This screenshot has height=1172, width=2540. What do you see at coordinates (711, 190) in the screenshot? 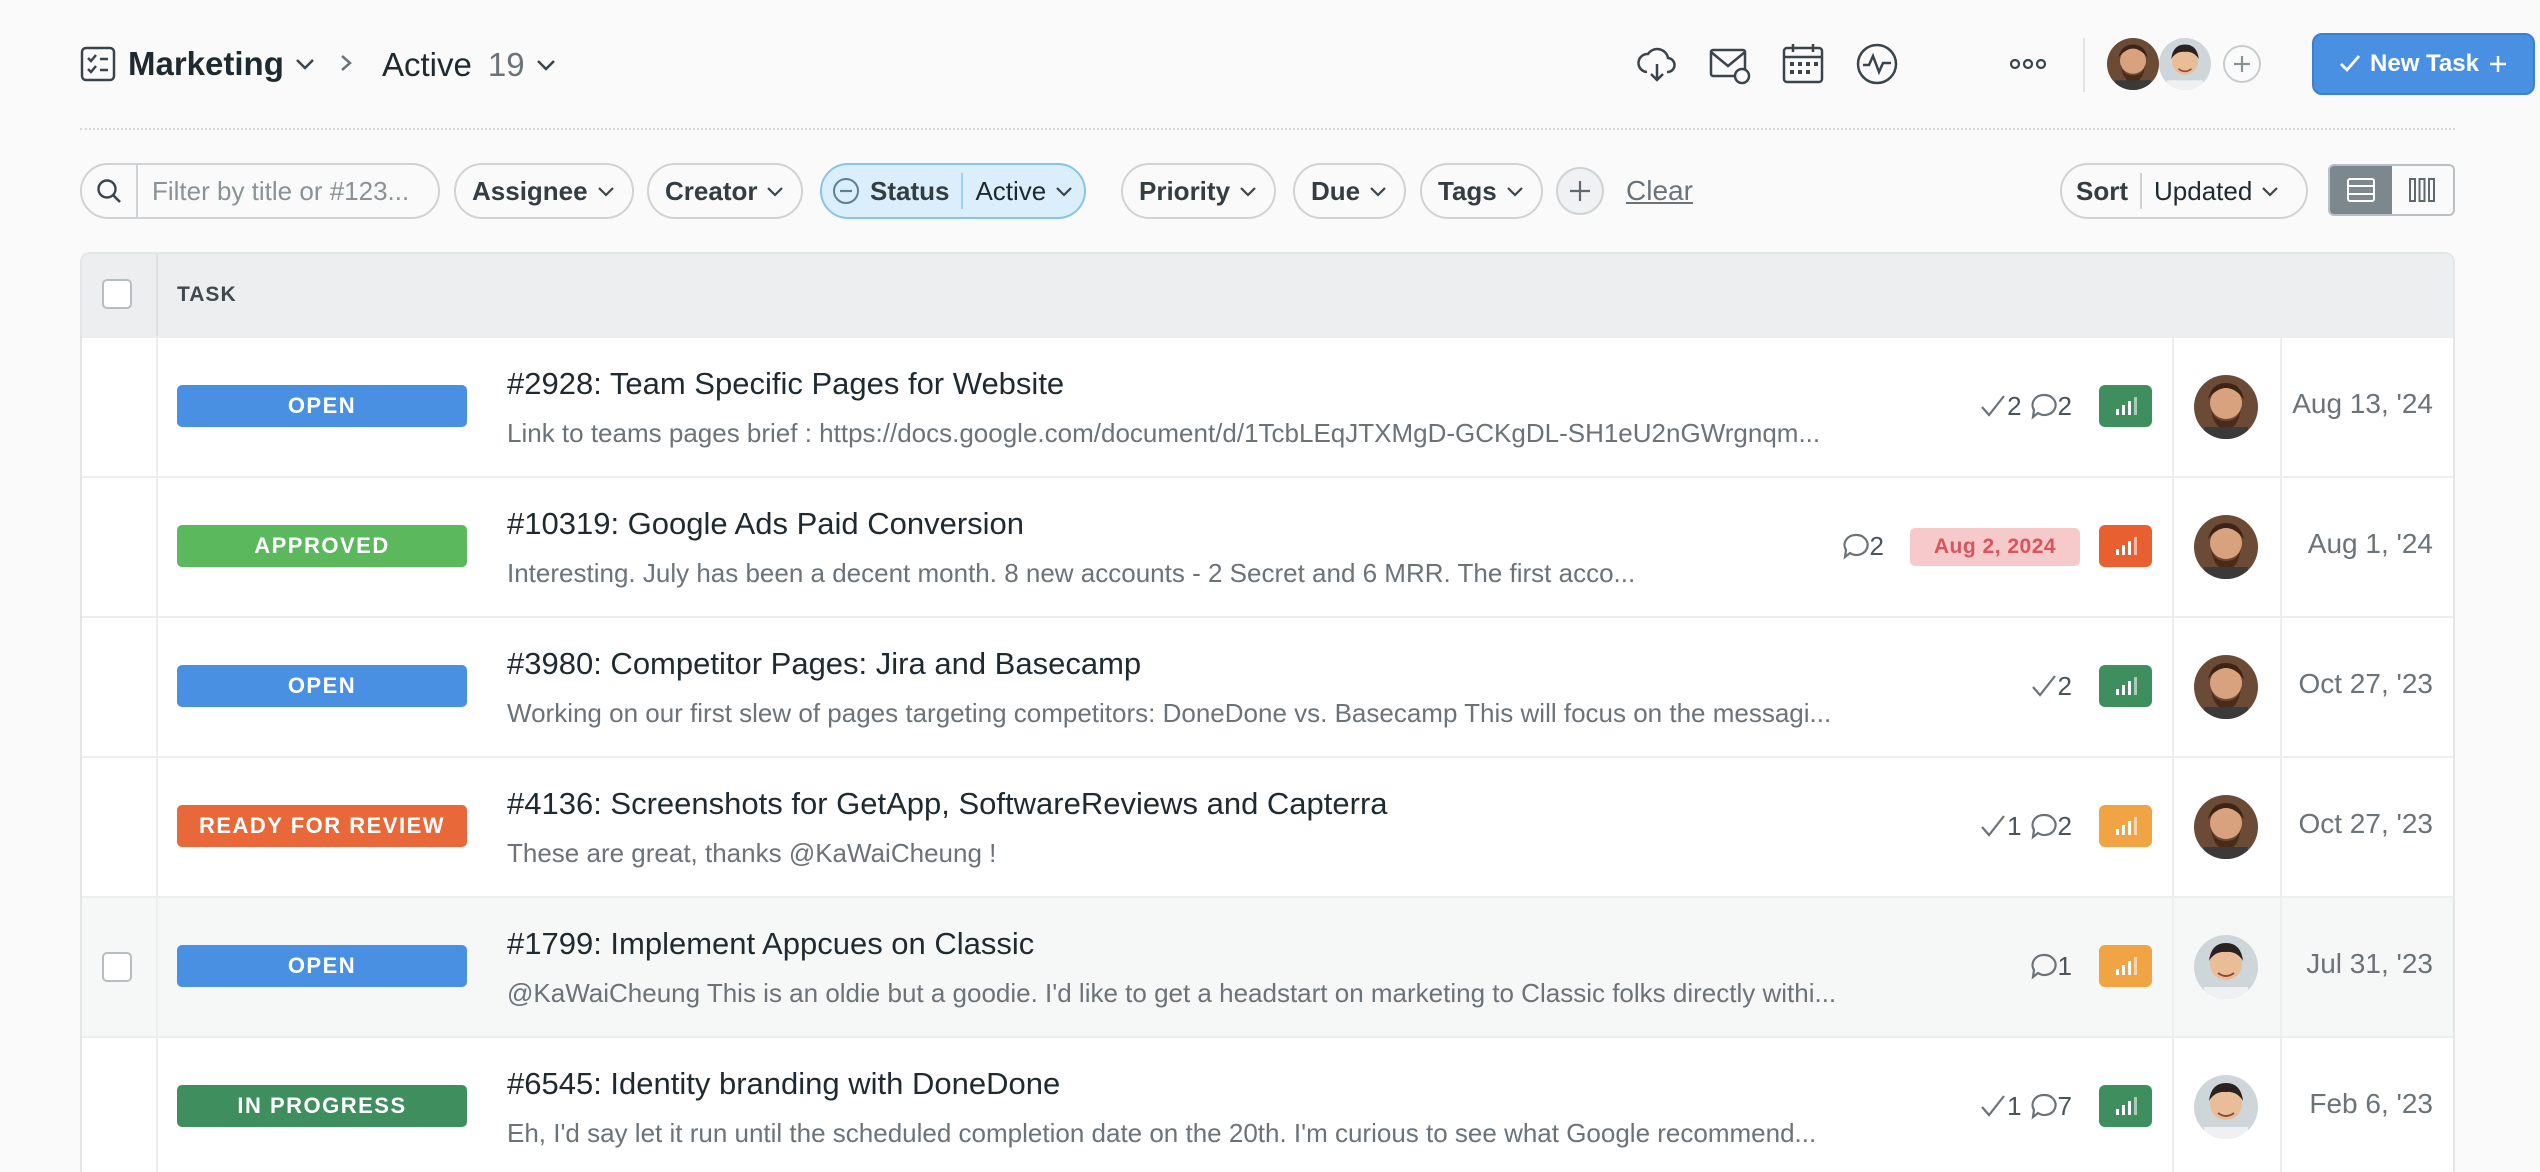
I see `creator-filter-label: Creator` at bounding box center [711, 190].